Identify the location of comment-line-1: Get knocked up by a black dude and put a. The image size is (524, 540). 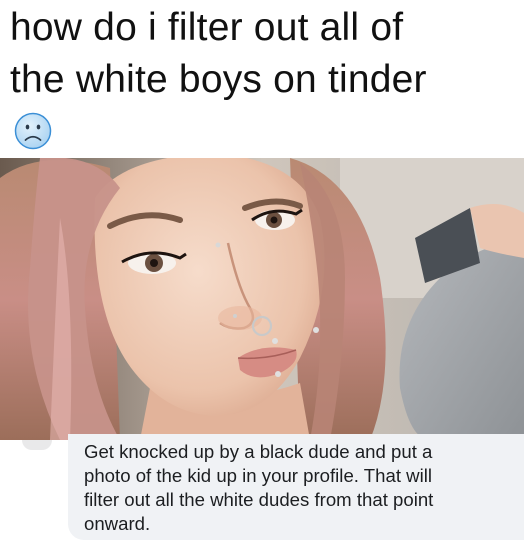
(258, 451).